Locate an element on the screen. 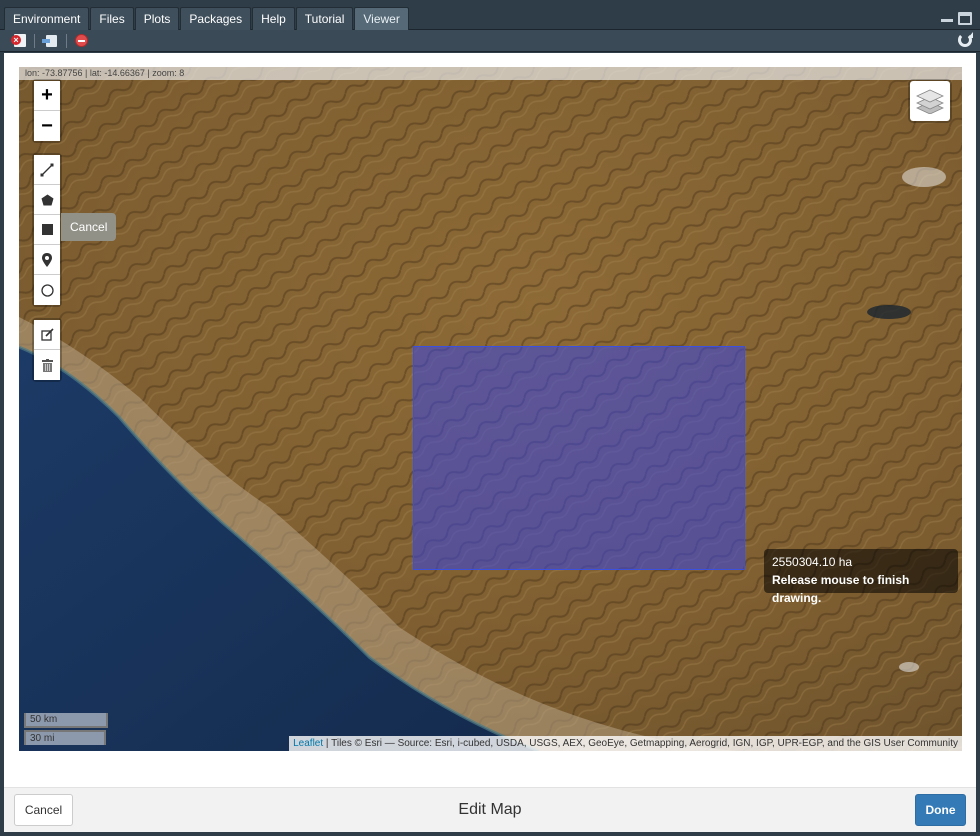 The width and height of the screenshot is (980, 836). draw-marker-button is located at coordinates (47, 260).